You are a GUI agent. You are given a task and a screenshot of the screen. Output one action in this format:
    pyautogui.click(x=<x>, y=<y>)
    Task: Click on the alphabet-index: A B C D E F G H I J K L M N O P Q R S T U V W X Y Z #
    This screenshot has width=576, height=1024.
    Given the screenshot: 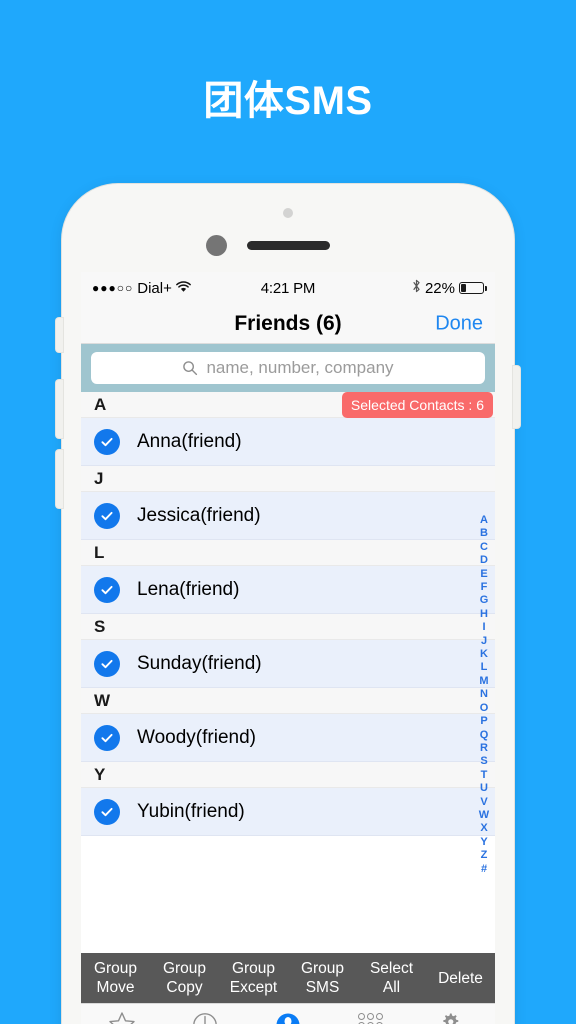 What is the action you would take?
    pyautogui.click(x=484, y=695)
    